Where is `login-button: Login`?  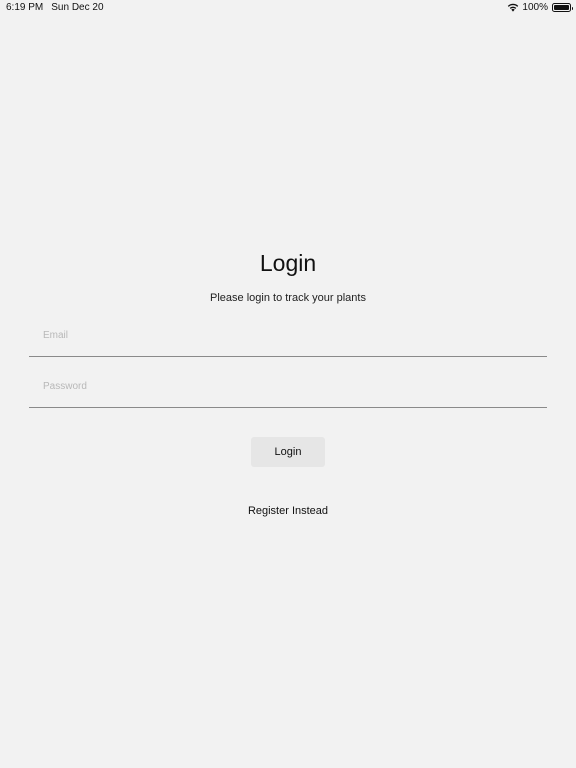 login-button: Login is located at coordinates (288, 452).